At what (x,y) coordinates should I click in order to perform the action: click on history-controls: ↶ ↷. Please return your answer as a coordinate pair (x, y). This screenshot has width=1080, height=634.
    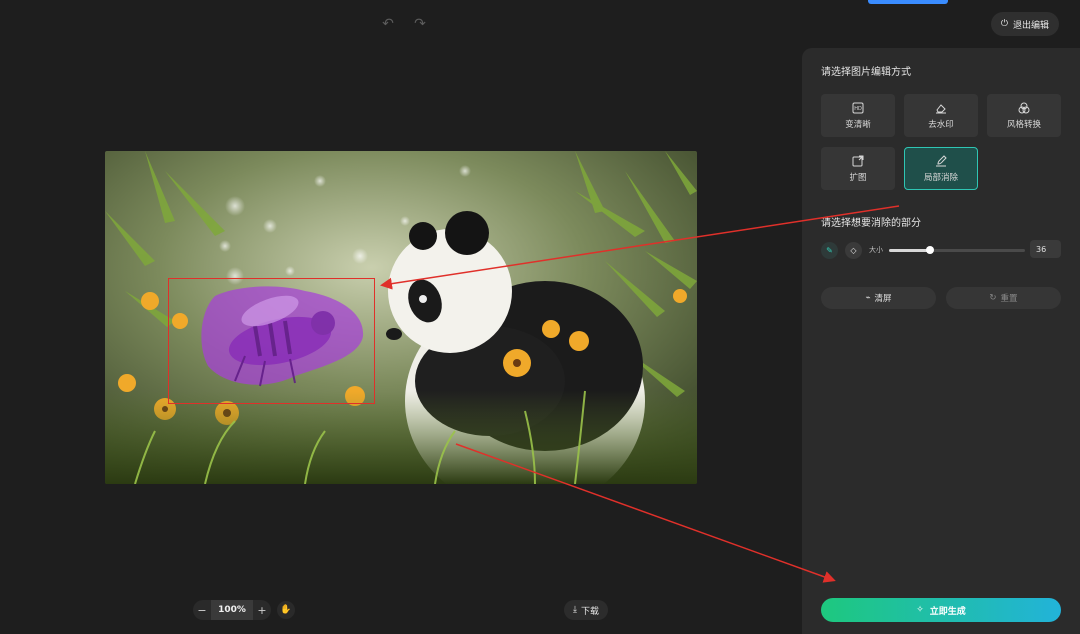
    Looking at the image, I should click on (404, 24).